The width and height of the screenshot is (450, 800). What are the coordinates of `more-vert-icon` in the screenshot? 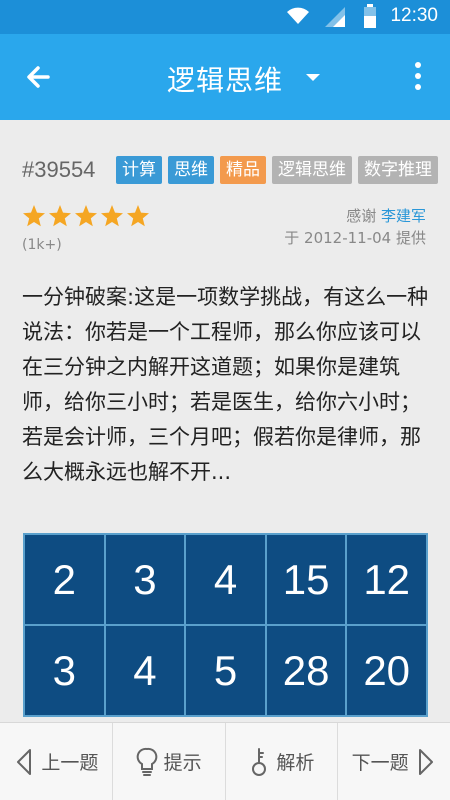 It's located at (418, 79).